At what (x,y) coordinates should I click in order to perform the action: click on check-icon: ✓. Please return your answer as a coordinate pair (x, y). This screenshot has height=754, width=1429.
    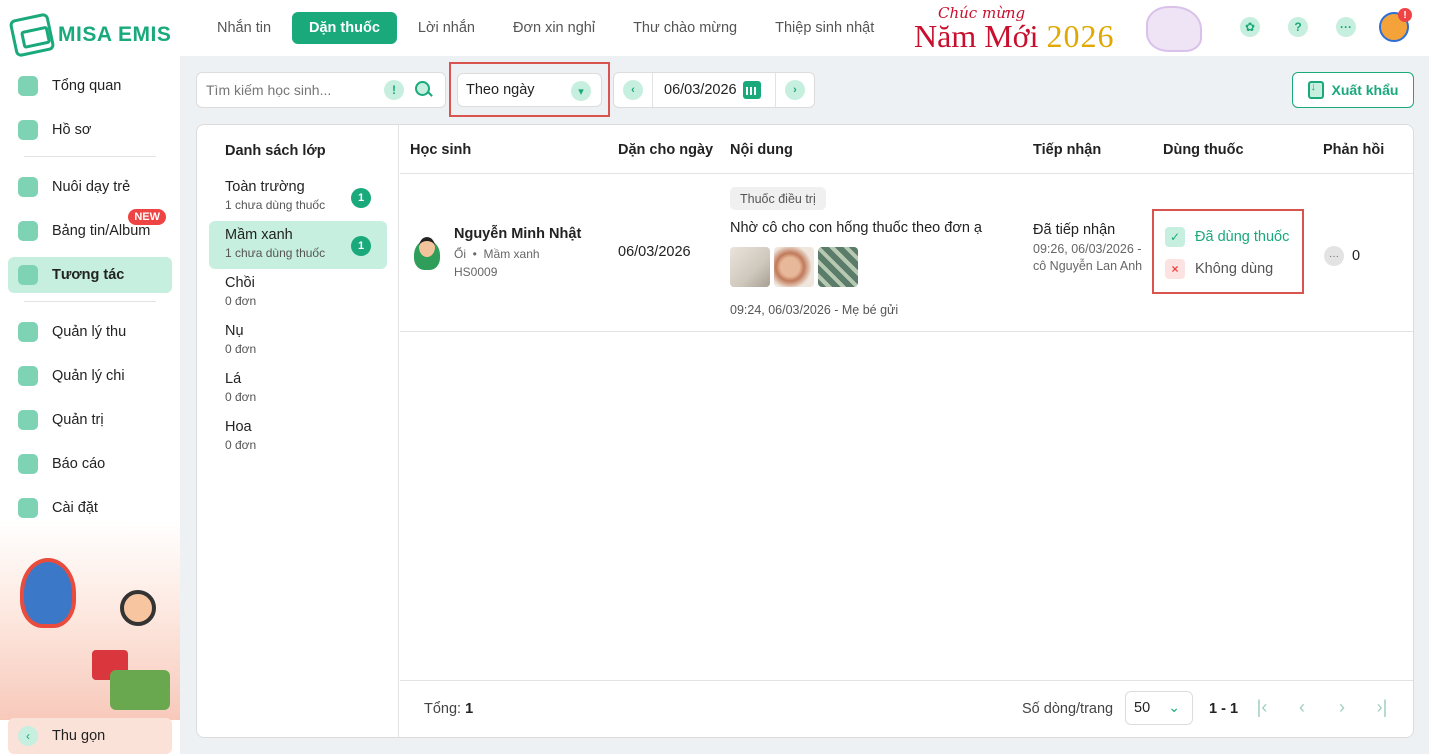
    Looking at the image, I should click on (1175, 237).